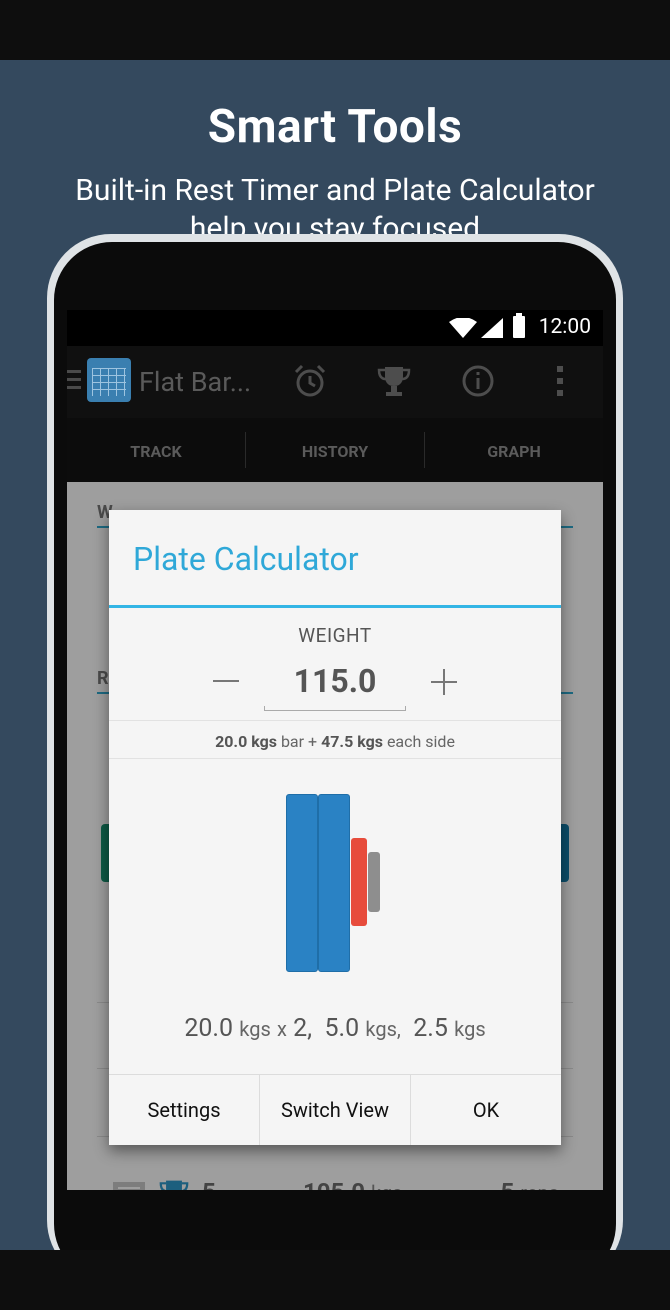 The width and height of the screenshot is (670, 1310). I want to click on wifi-icon, so click(463, 328).